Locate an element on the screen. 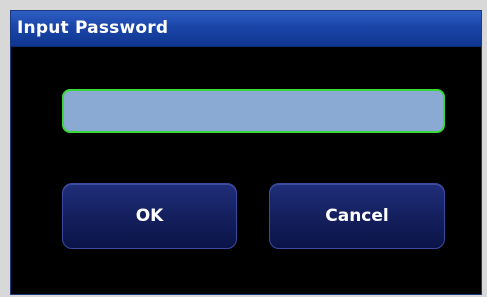  cancel-button: Cancel is located at coordinates (357, 216).